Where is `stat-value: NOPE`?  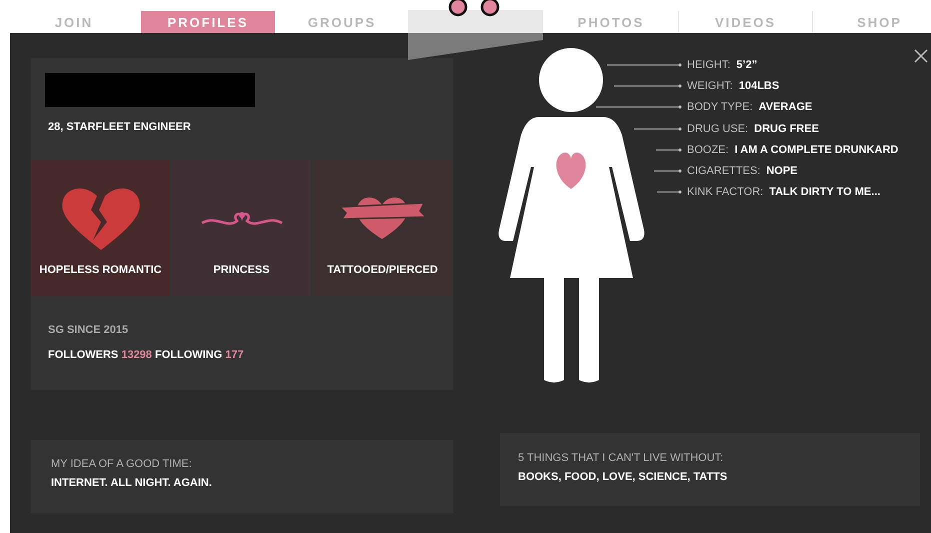
stat-value: NOPE is located at coordinates (782, 171).